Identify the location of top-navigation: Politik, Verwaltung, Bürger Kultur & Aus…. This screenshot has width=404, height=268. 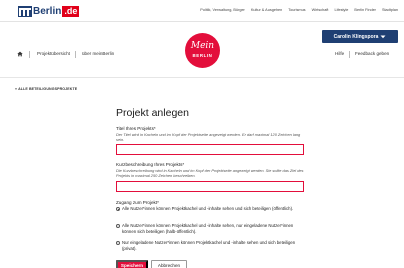
(299, 10).